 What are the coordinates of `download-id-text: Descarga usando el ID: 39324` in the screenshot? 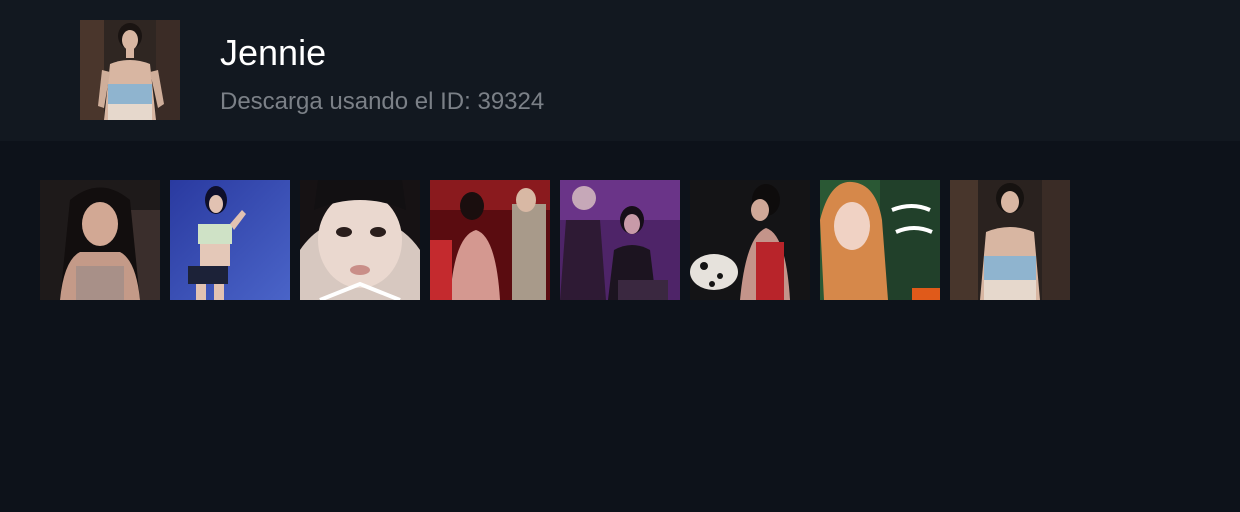 It's located at (382, 101).